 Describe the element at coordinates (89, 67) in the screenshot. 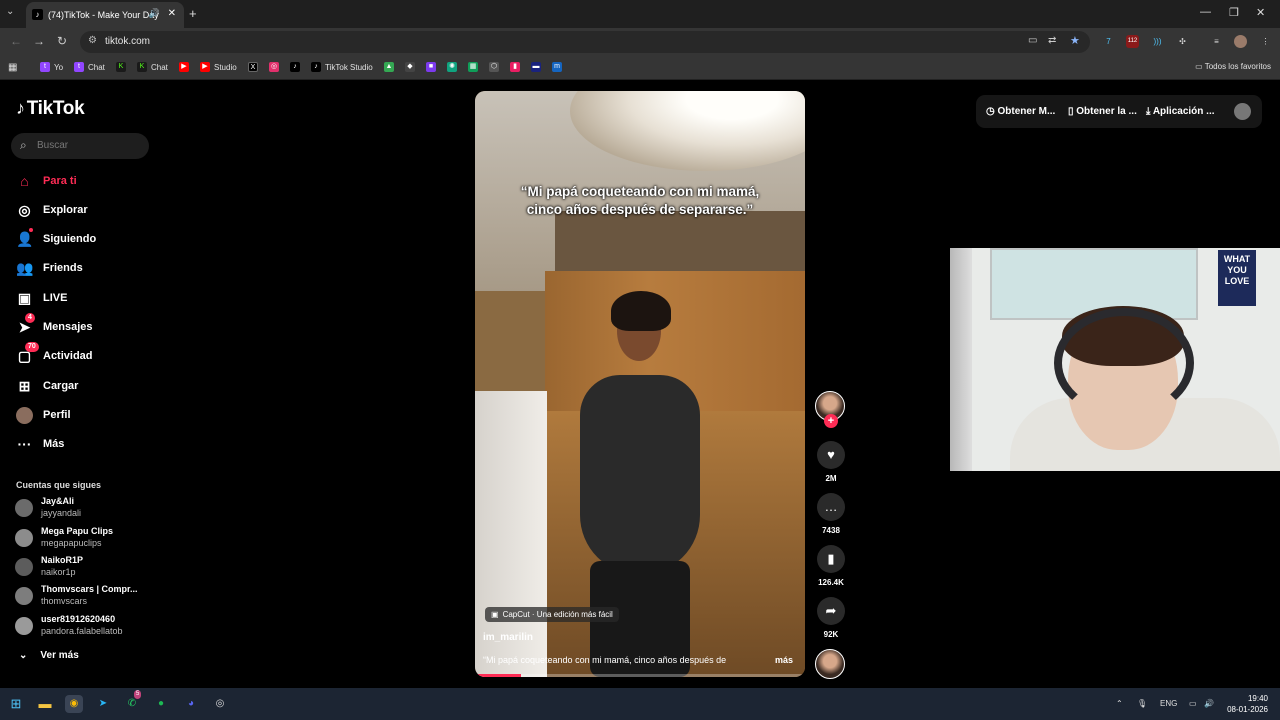

I see `bookmark-chat-twitch: t Chat` at that location.